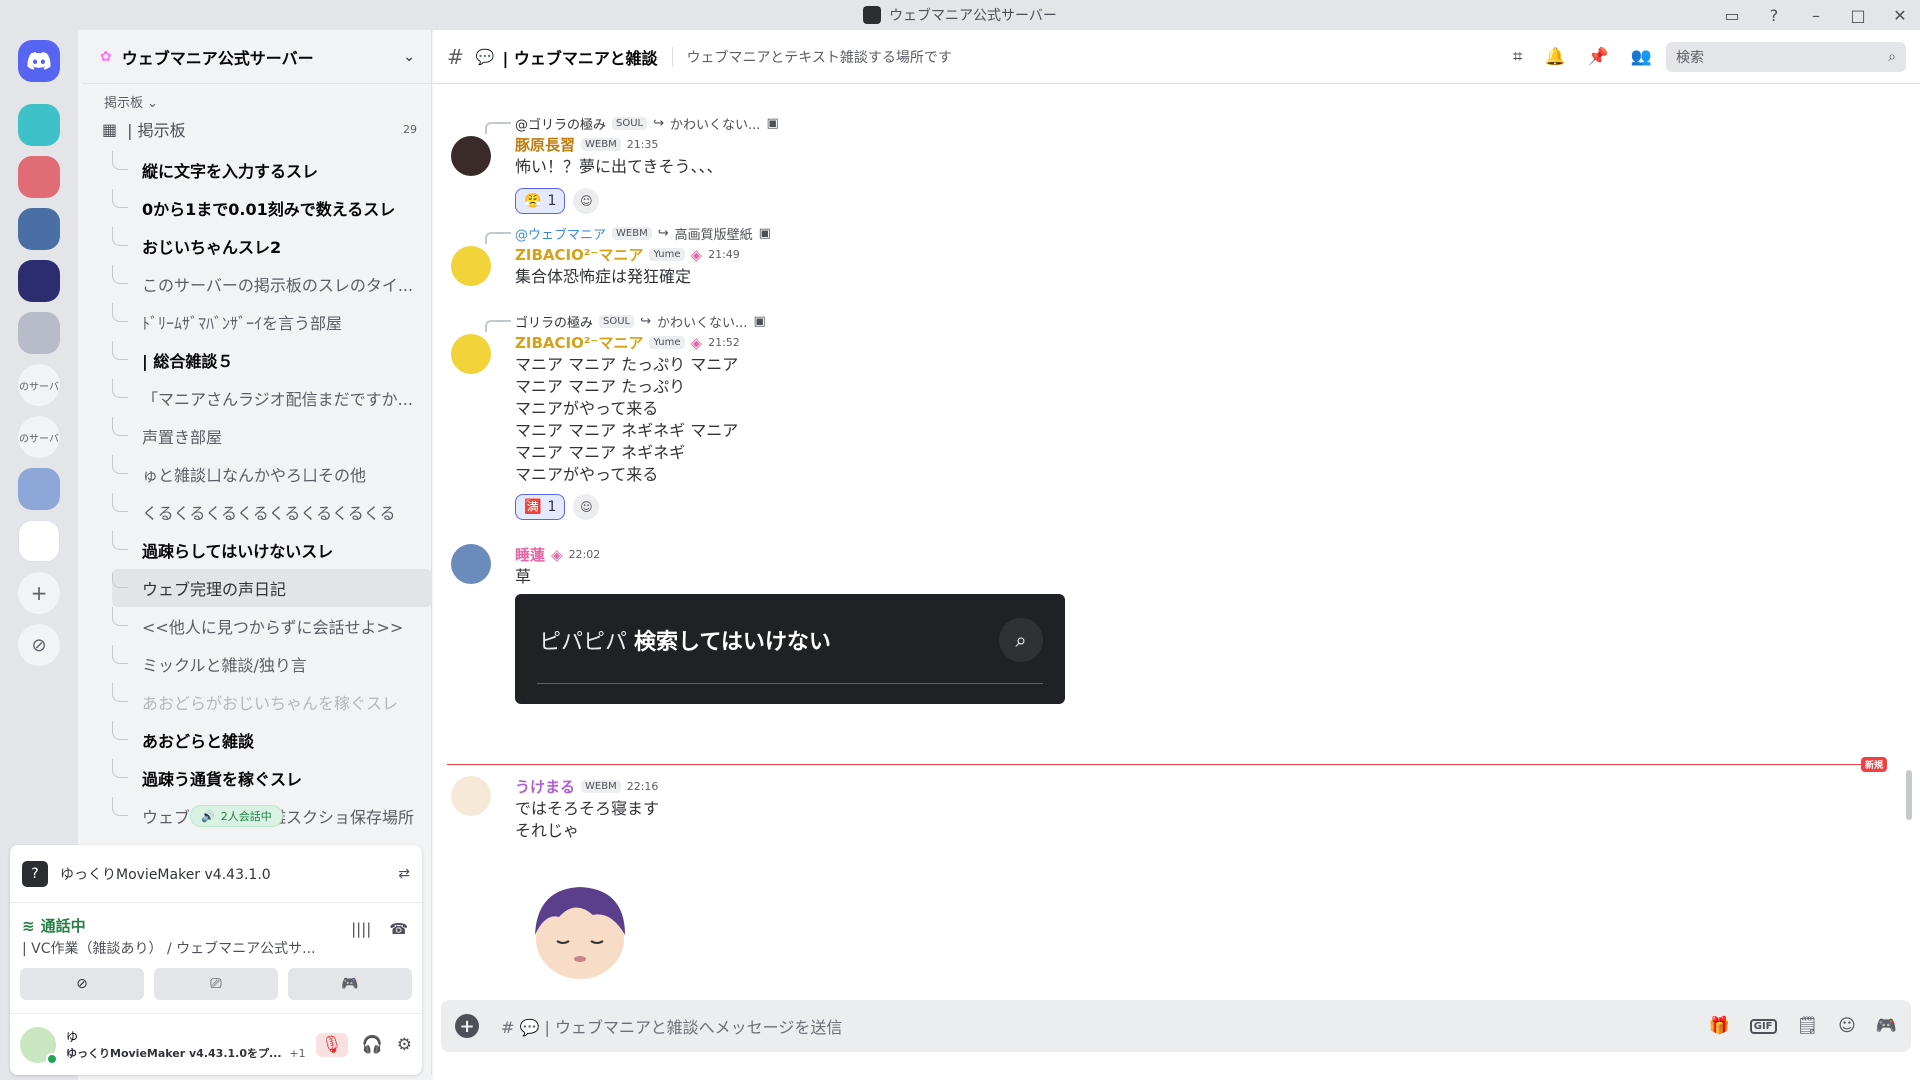 Image resolution: width=1920 pixels, height=1080 pixels. Describe the element at coordinates (1909, 795) in the screenshot. I see `scrollbar` at that location.